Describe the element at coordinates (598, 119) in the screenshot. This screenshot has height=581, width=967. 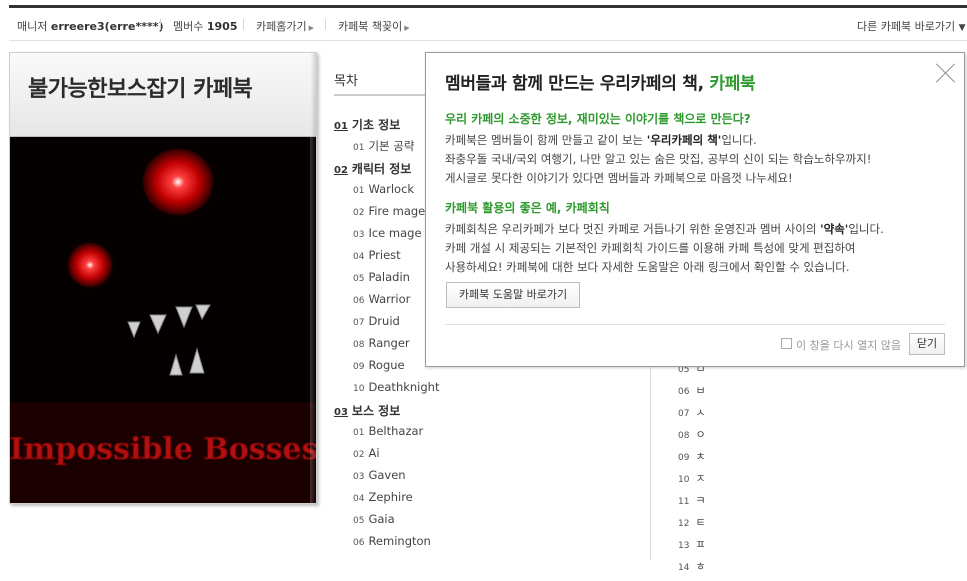
I see `section-heading-cafebook: 우리 카페의 소중한 정보, 재미있는 이야기를 책으로 만든다?` at that location.